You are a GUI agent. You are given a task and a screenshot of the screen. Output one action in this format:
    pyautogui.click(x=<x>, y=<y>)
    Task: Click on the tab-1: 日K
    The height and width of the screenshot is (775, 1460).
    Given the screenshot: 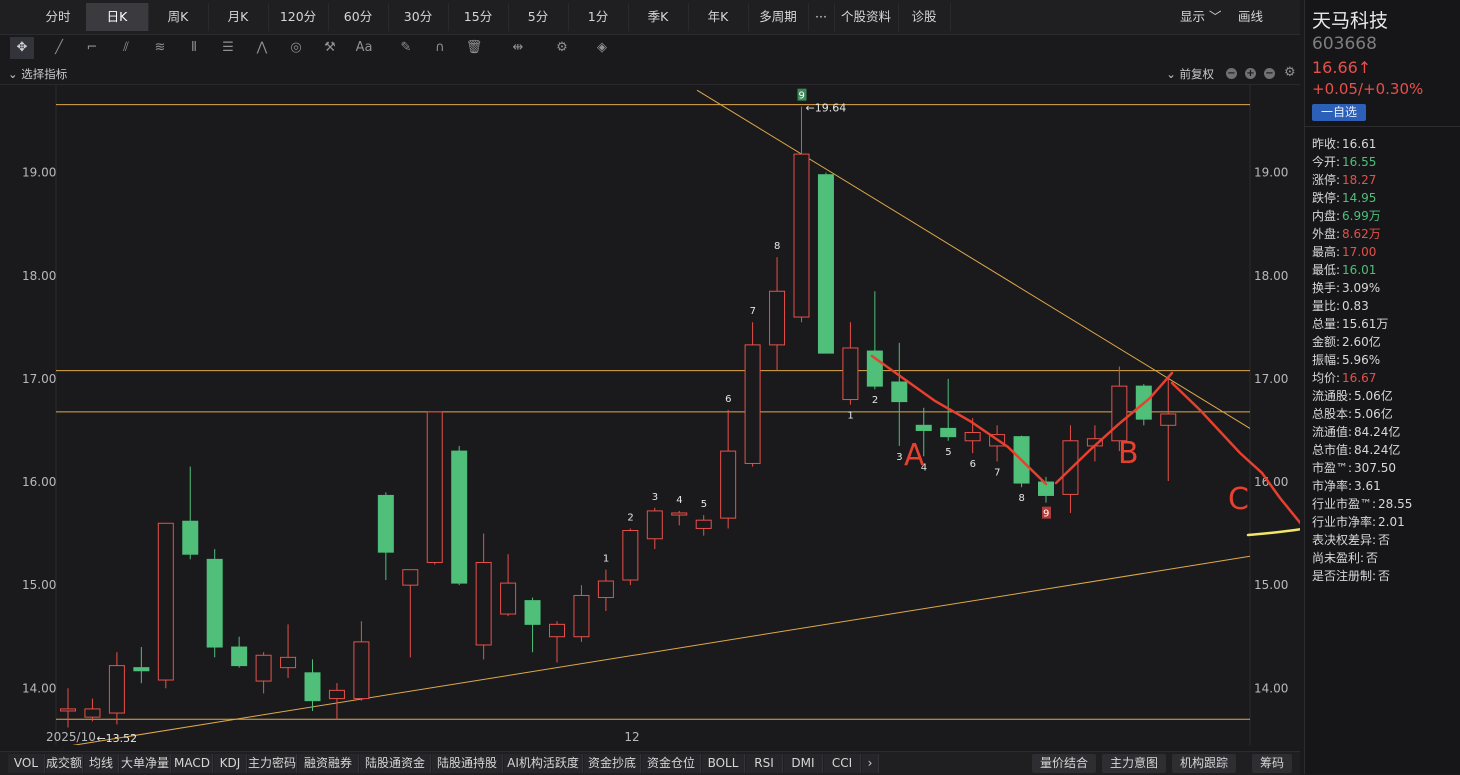 What is the action you would take?
    pyautogui.click(x=117, y=17)
    